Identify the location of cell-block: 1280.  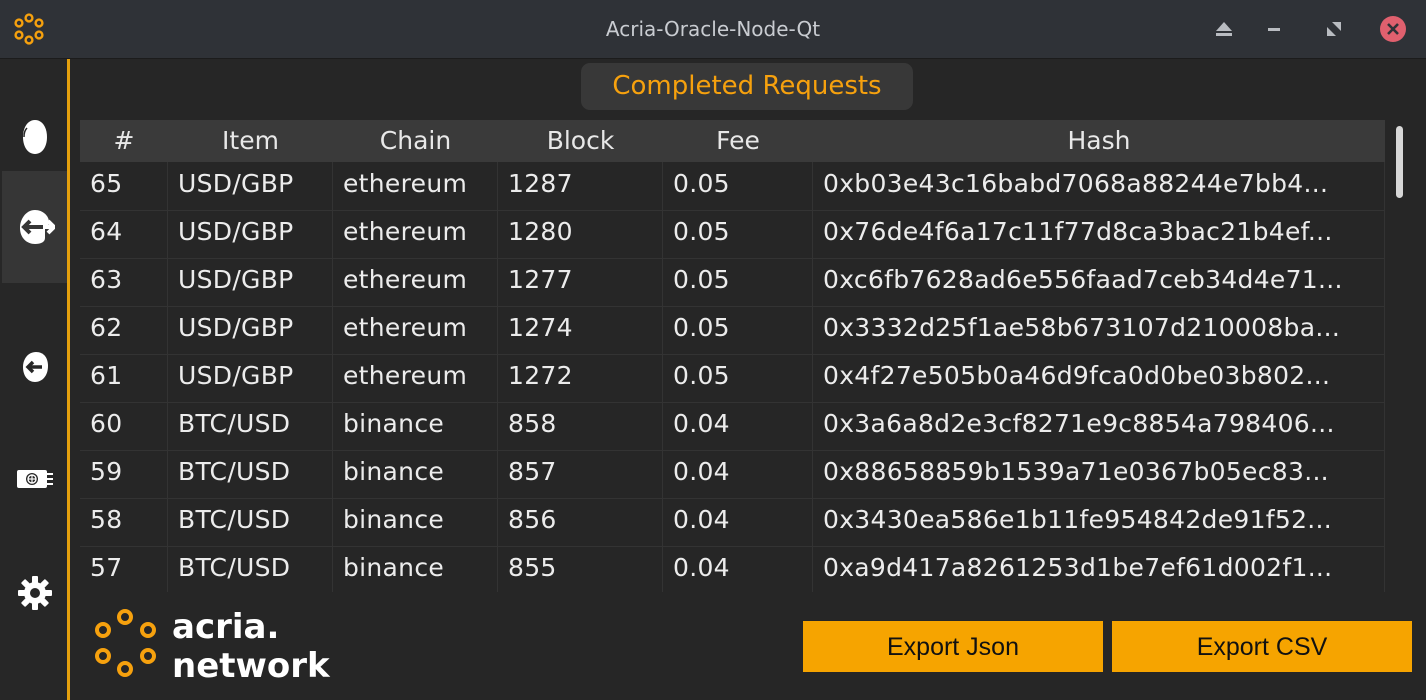
(580, 234).